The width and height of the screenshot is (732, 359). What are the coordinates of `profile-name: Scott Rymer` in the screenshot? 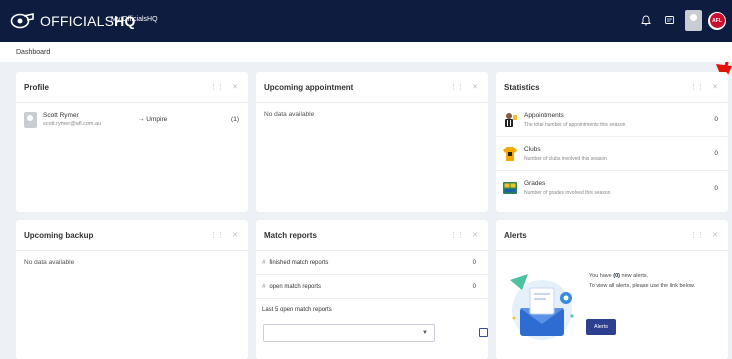 It's located at (61, 115).